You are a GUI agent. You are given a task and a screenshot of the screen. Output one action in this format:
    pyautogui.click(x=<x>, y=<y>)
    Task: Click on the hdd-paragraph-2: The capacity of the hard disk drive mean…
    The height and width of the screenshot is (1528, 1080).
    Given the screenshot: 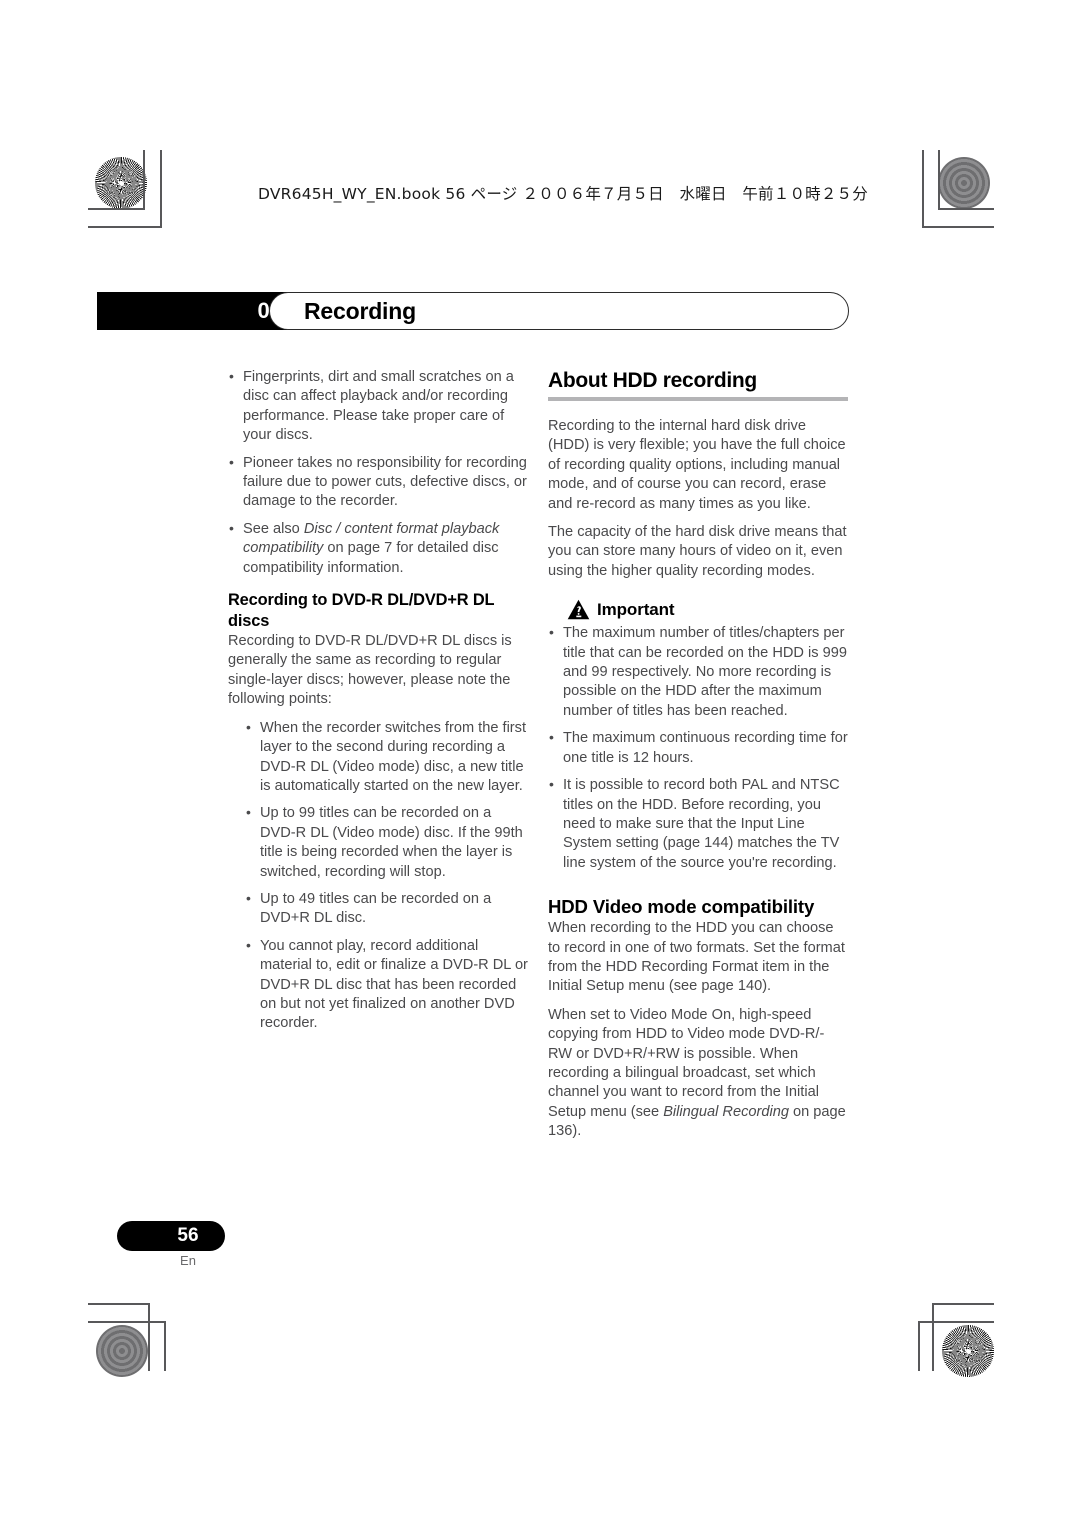 What is the action you would take?
    pyautogui.click(x=697, y=551)
    